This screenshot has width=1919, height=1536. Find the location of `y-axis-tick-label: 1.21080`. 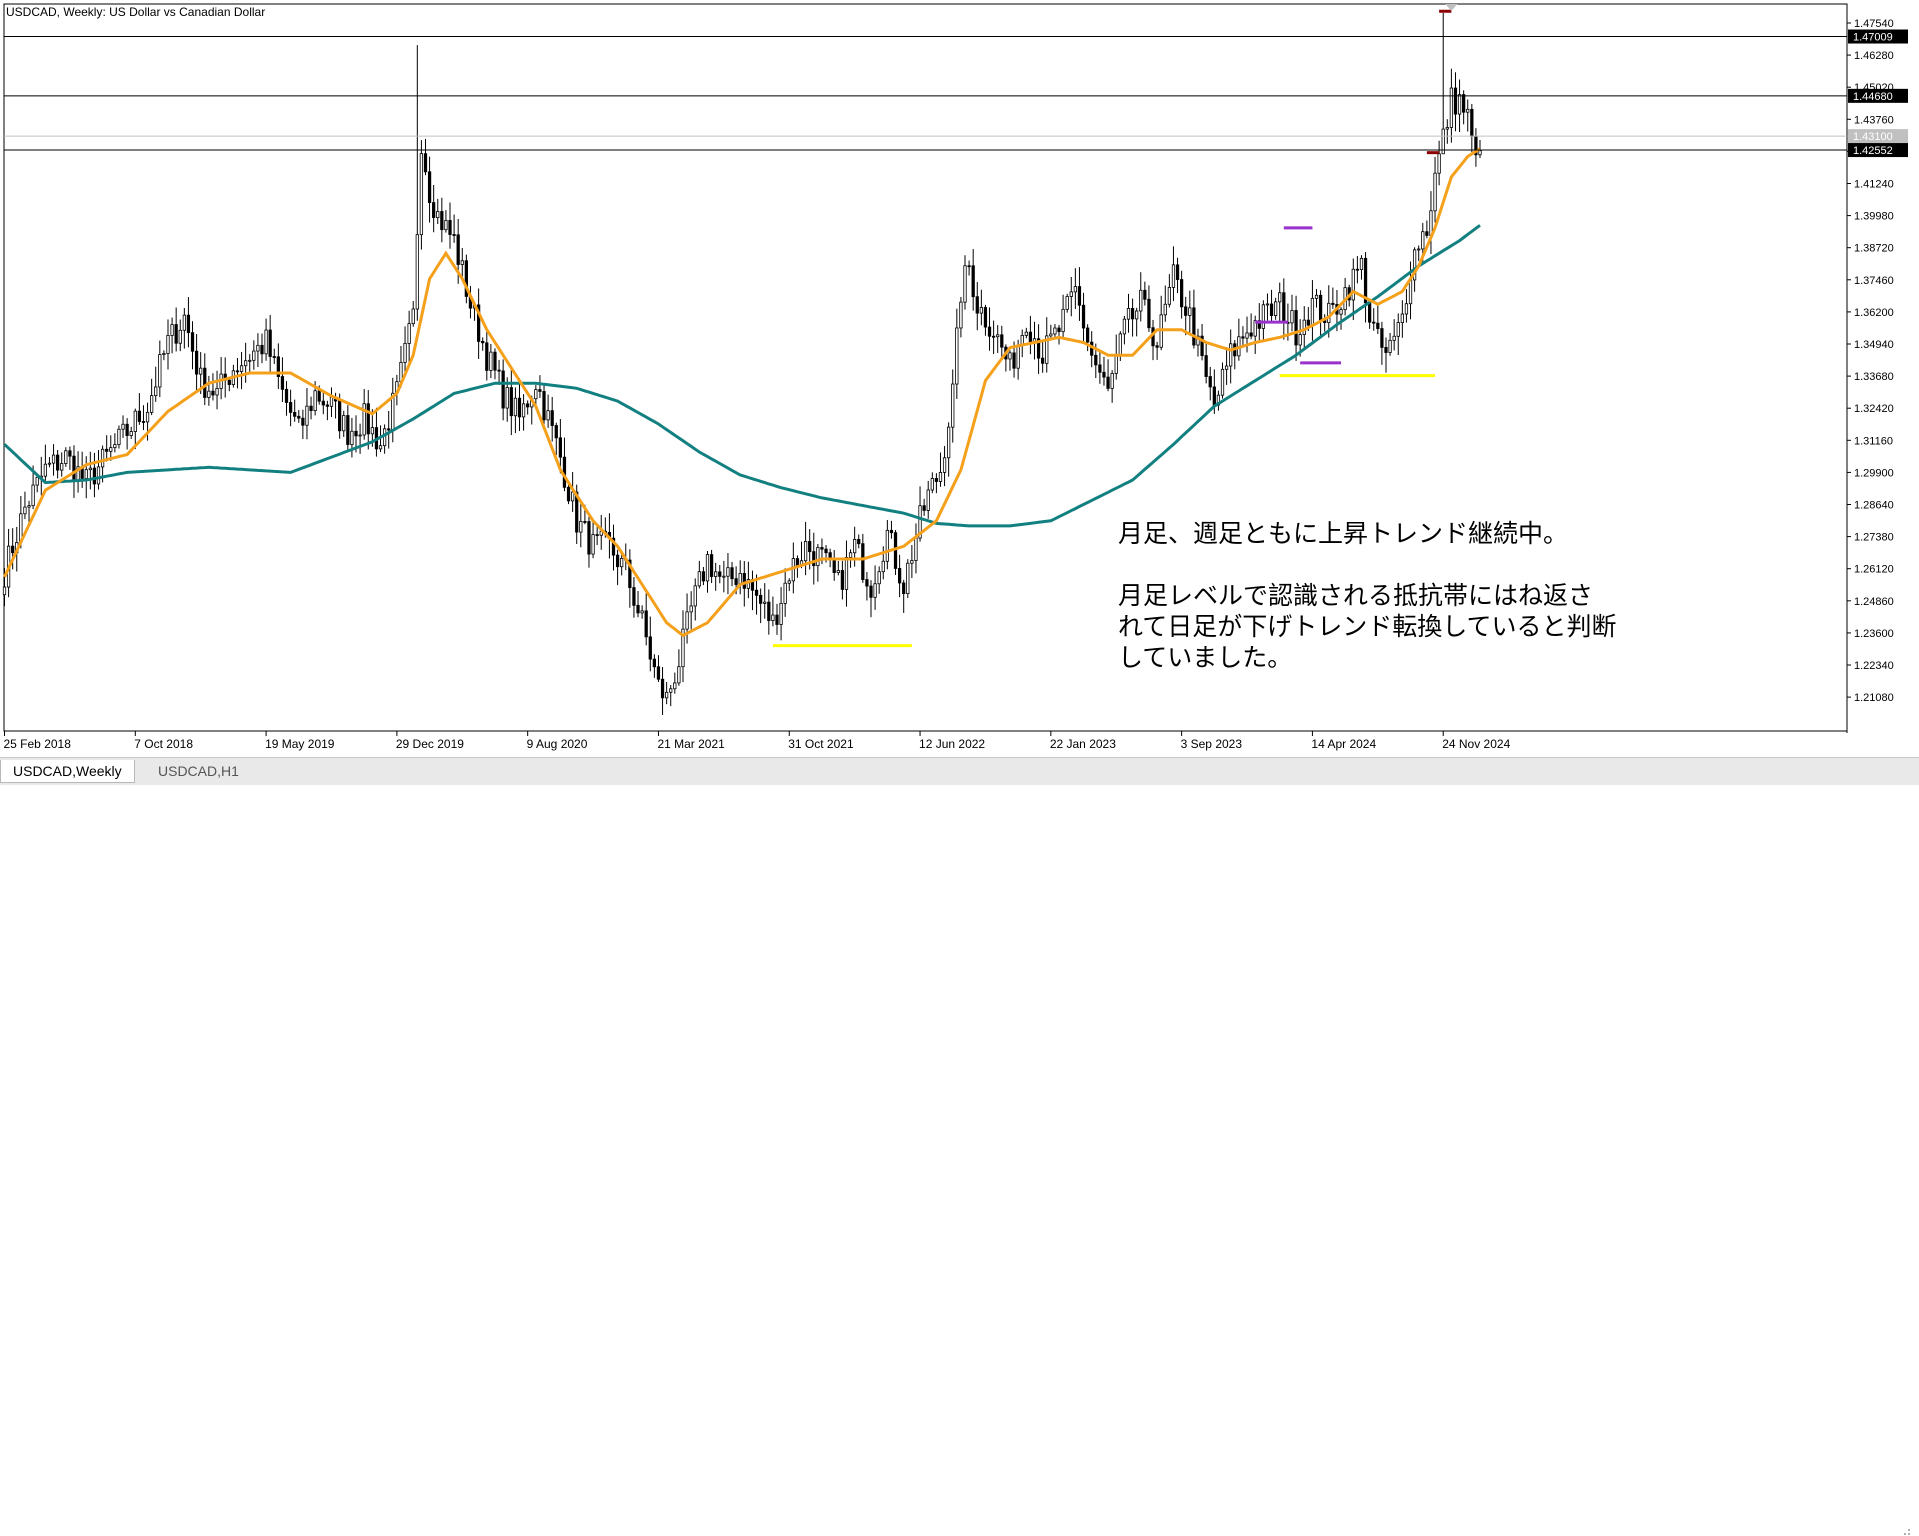

y-axis-tick-label: 1.21080 is located at coordinates (1874, 698).